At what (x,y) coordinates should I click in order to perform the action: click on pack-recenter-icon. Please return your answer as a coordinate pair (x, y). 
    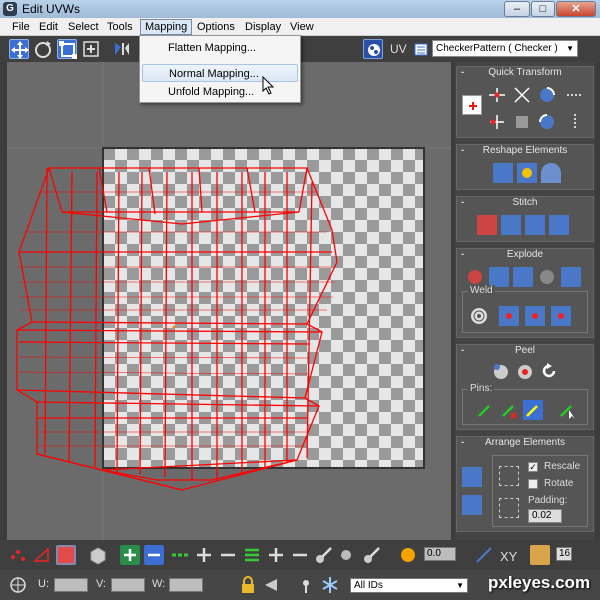
    Looking at the image, I should click on (509, 508).